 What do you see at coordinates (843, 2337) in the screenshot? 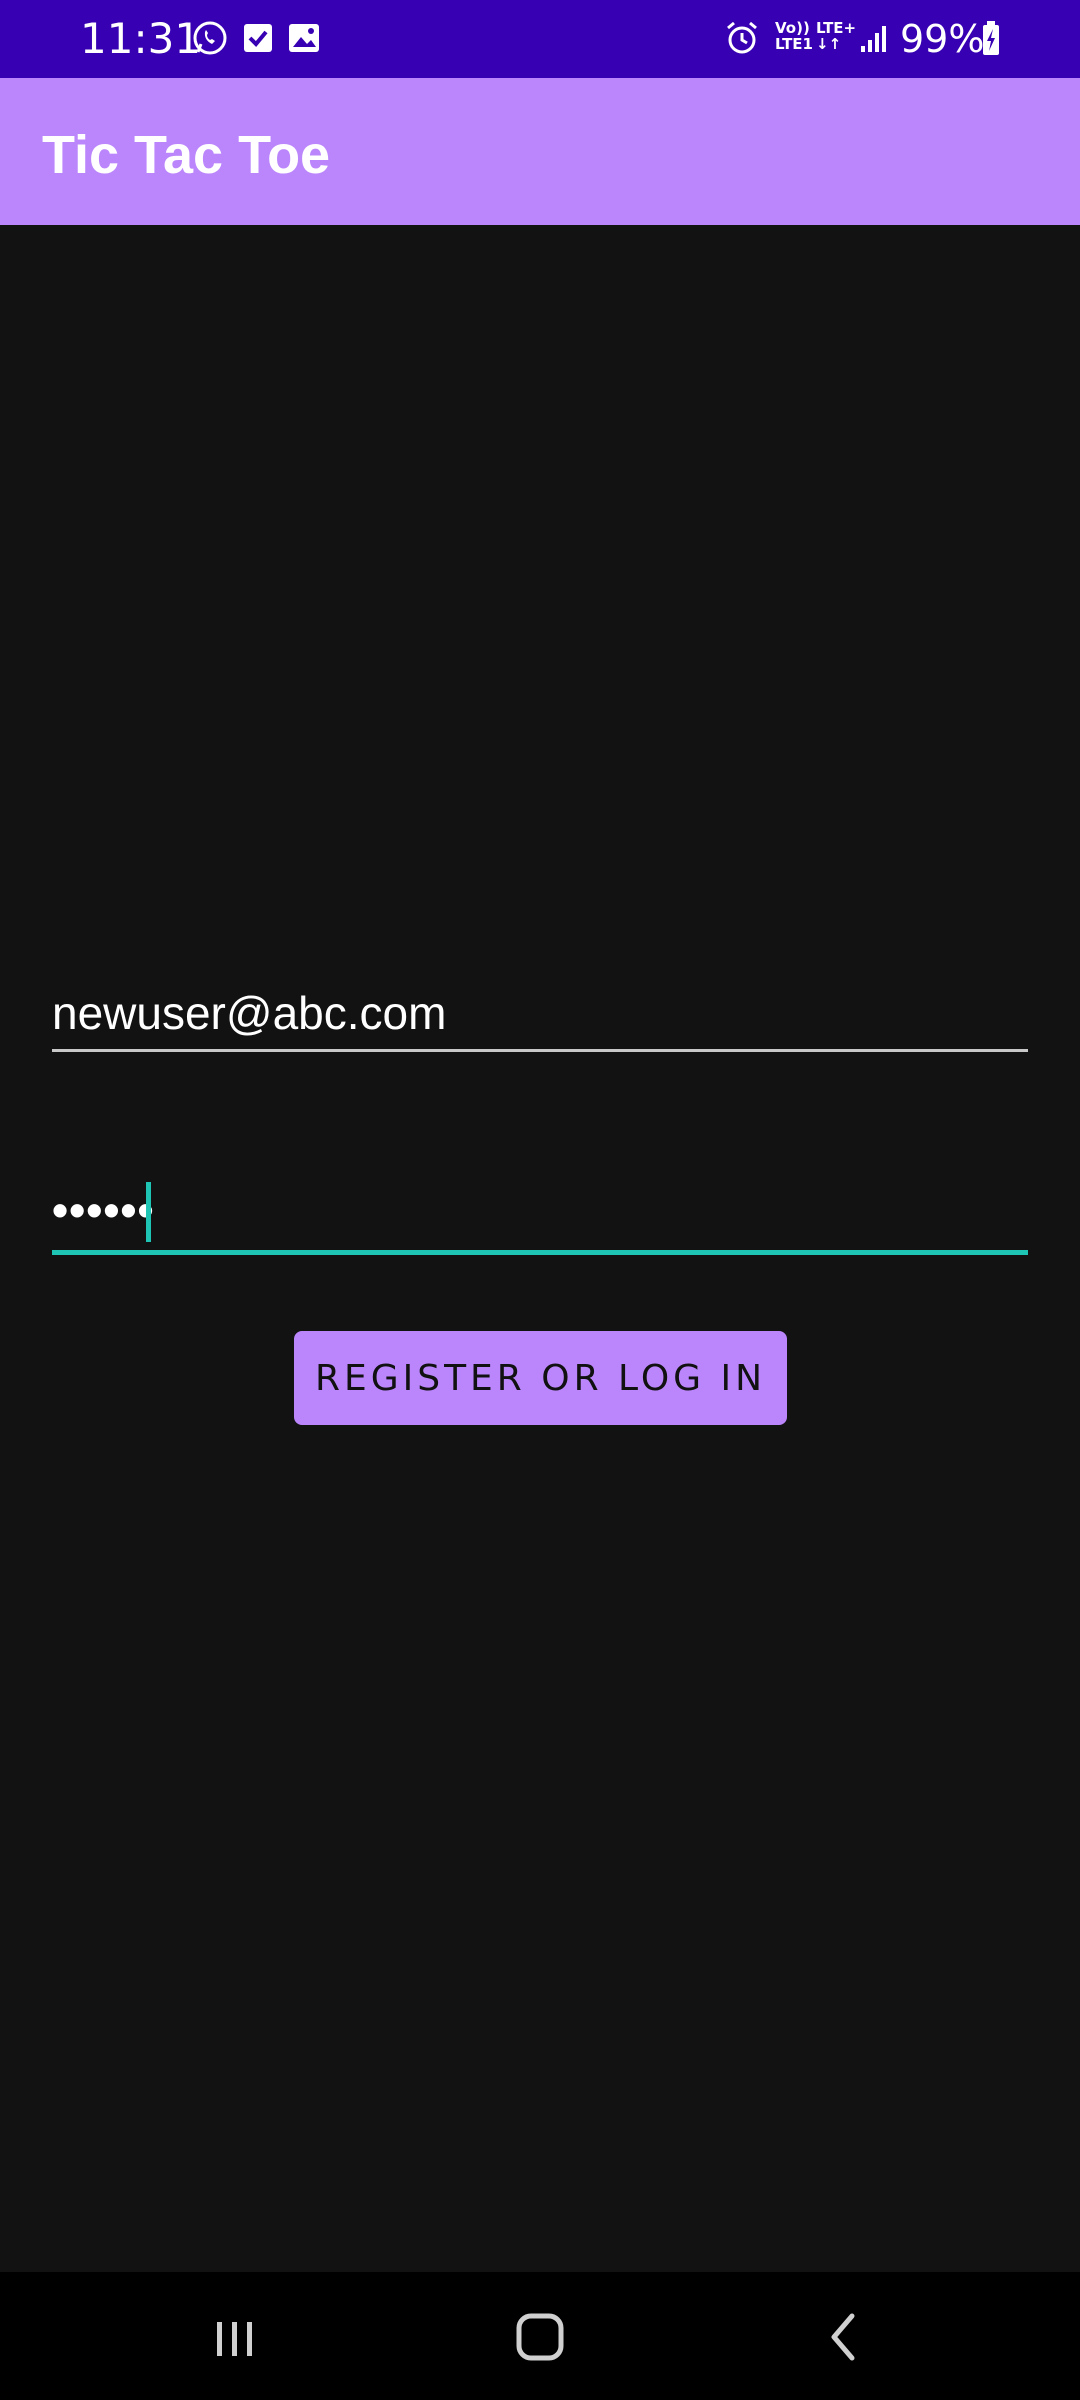
I see `back-icon` at bounding box center [843, 2337].